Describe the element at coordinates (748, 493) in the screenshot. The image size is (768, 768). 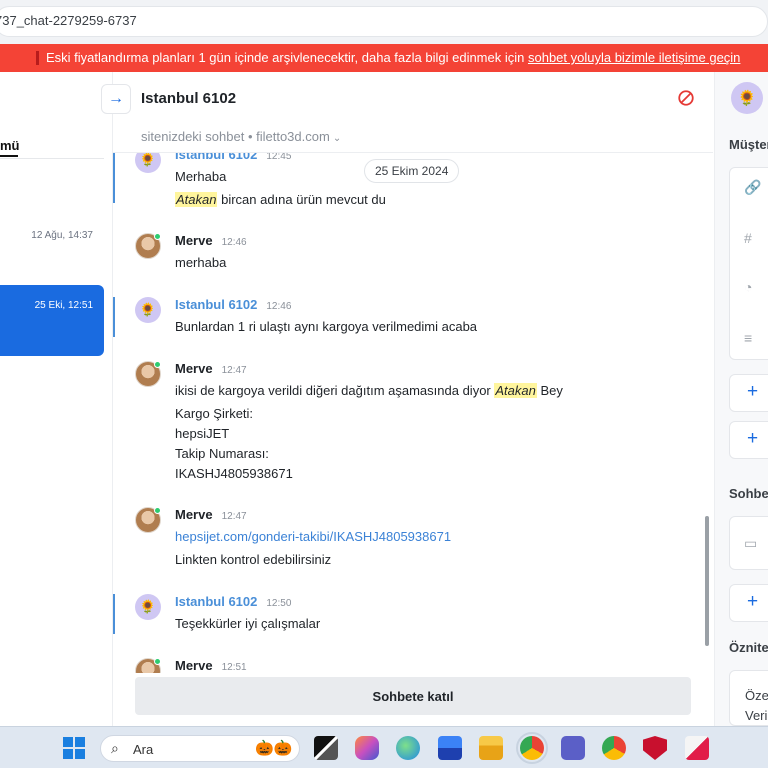
I see `section-title: Sohbet` at that location.